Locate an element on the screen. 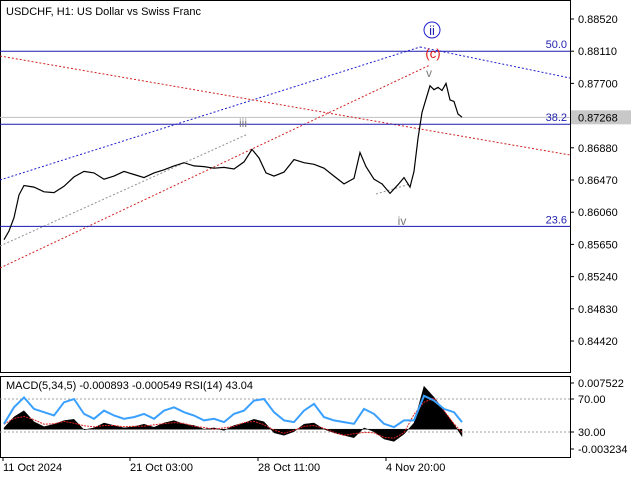 Image resolution: width=640 pixels, height=480 pixels. price-tick-label: 0.86470 is located at coordinates (598, 181).